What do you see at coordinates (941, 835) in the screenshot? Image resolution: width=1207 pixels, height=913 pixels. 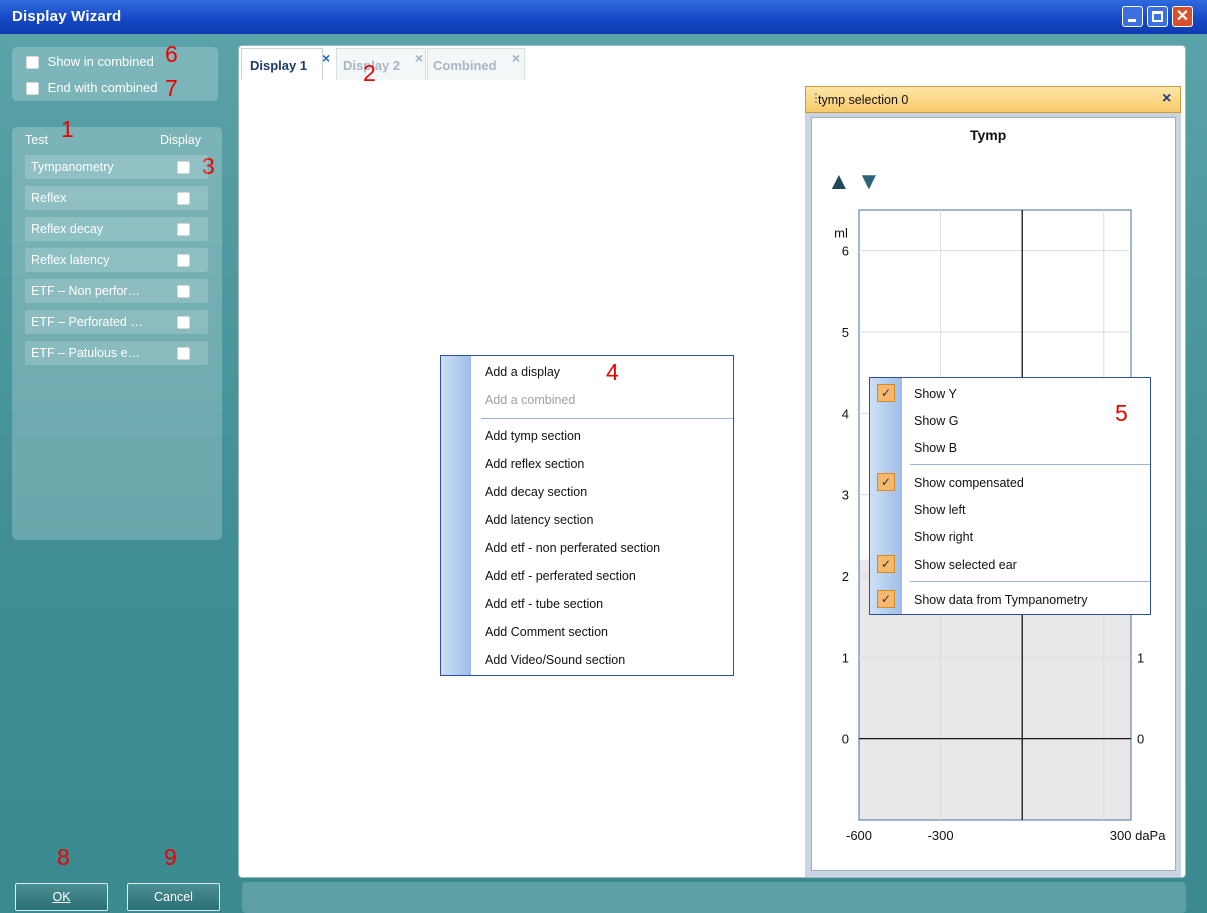 I see `x-tick-label: -300` at bounding box center [941, 835].